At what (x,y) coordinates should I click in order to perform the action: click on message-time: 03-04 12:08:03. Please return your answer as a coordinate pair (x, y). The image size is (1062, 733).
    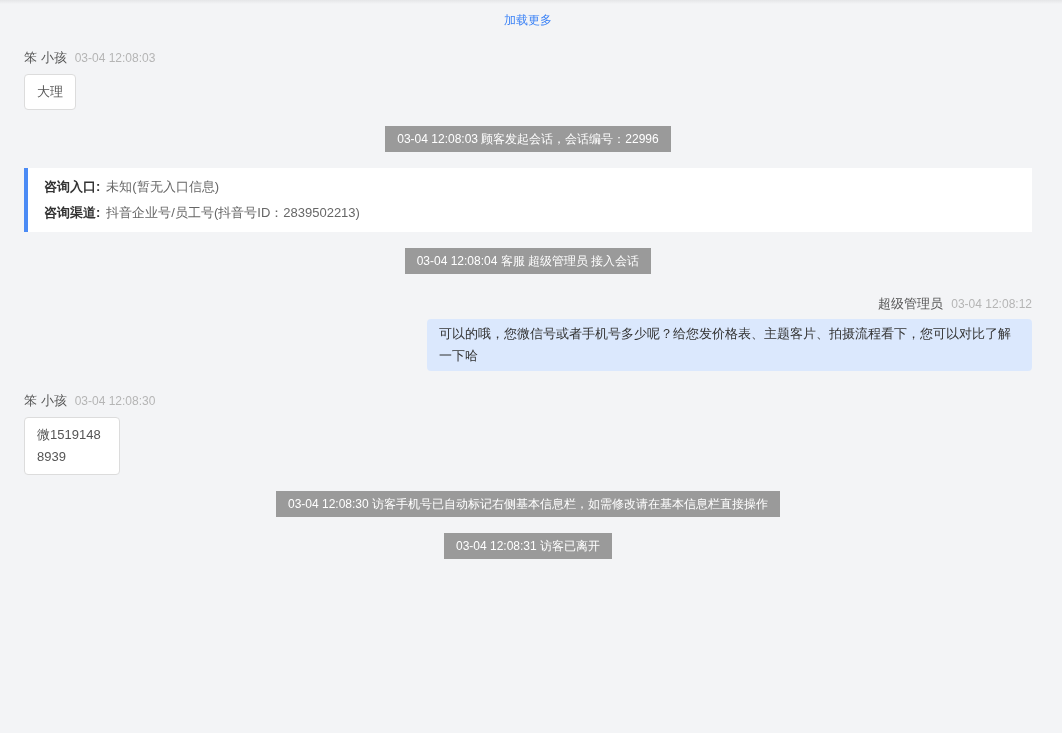
    Looking at the image, I should click on (115, 58).